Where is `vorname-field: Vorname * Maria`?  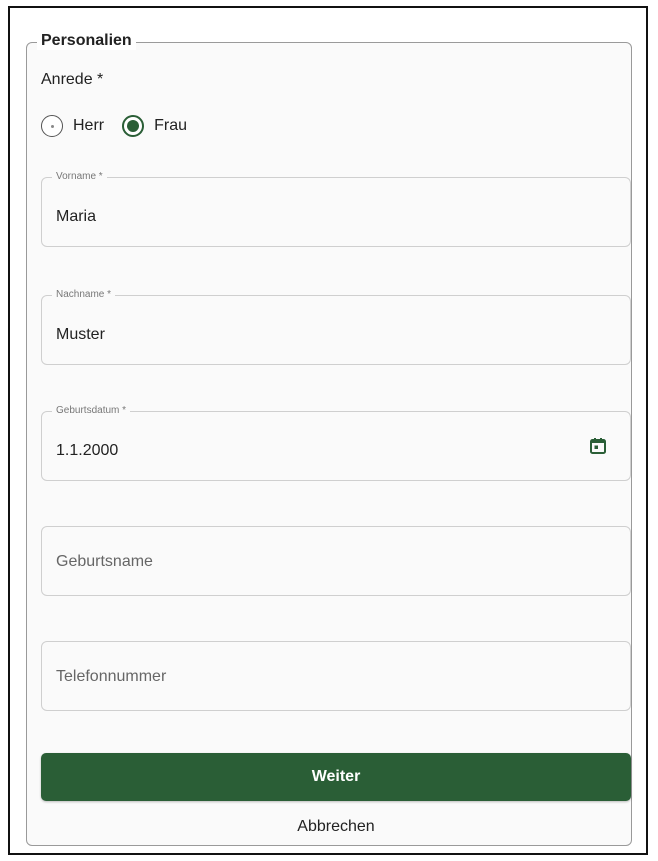 vorname-field: Vorname * Maria is located at coordinates (336, 209).